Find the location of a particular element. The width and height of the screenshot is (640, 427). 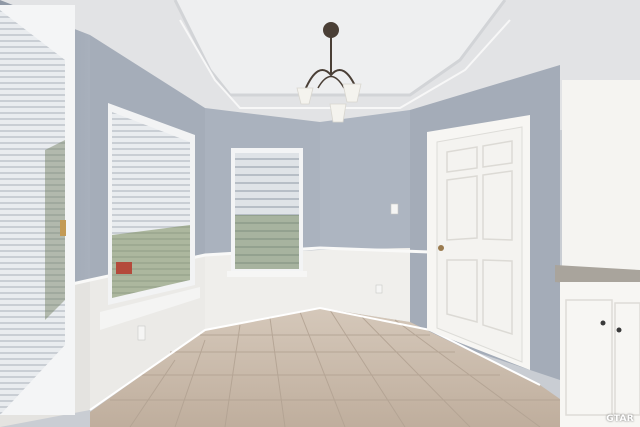

chandelier-canopy is located at coordinates (331, 30).